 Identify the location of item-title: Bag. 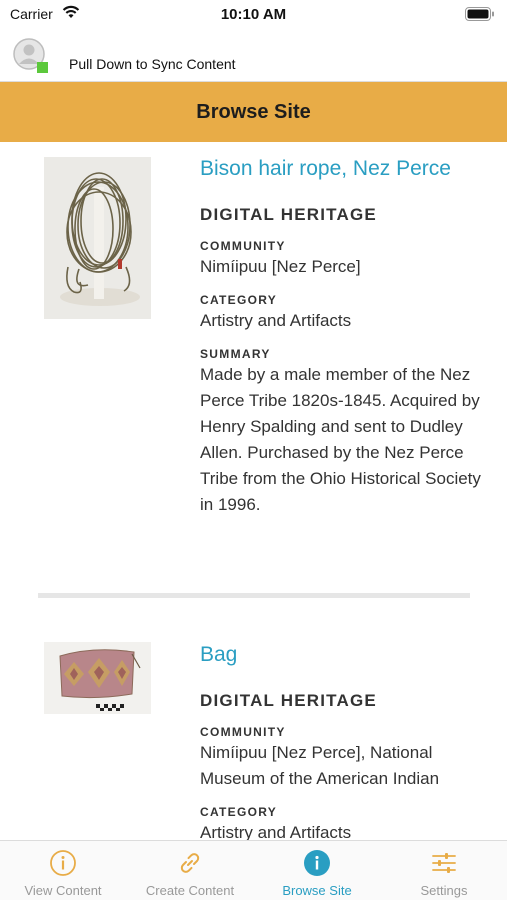
(345, 655).